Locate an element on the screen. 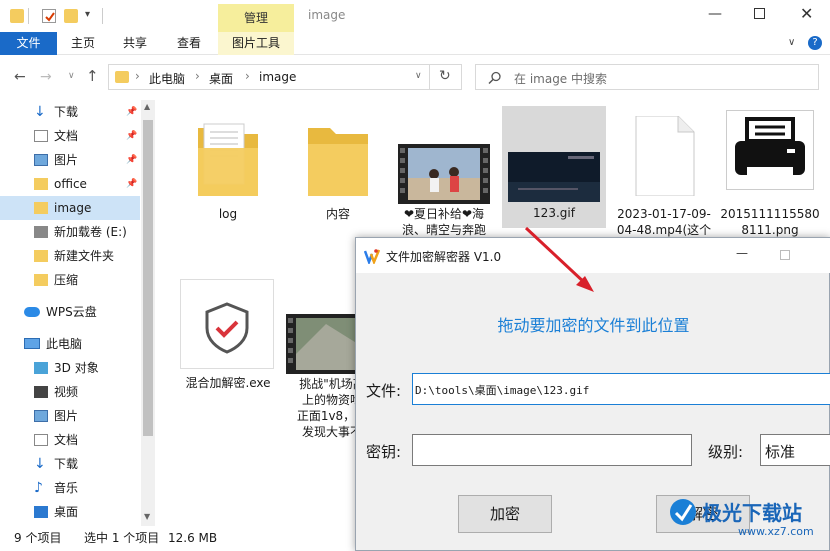  ribbon-tabs: 文件 主页 共享 查看 图片工具 ∨ ? is located at coordinates (415, 43).